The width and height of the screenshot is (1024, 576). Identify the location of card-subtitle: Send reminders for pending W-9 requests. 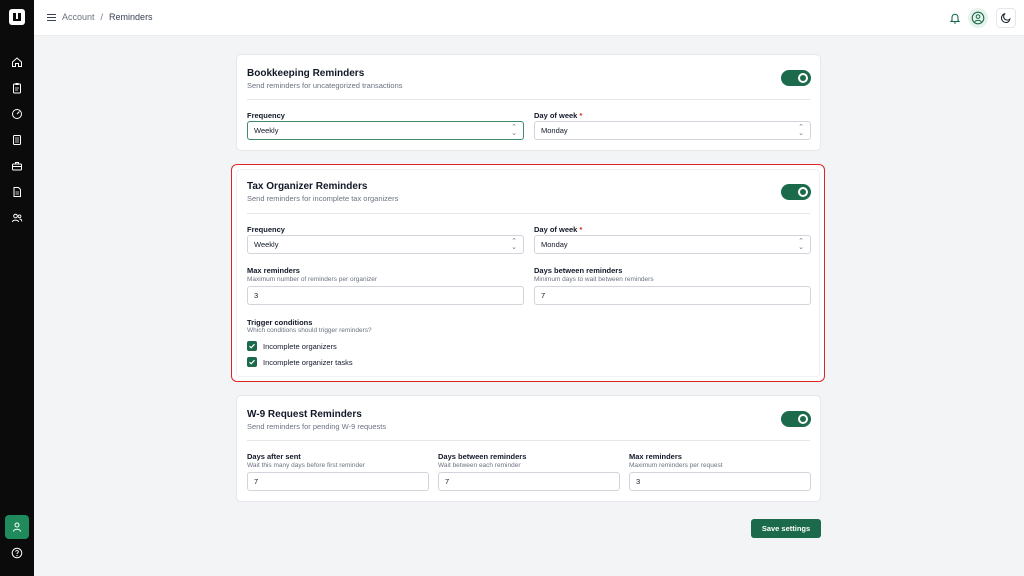
(317, 426).